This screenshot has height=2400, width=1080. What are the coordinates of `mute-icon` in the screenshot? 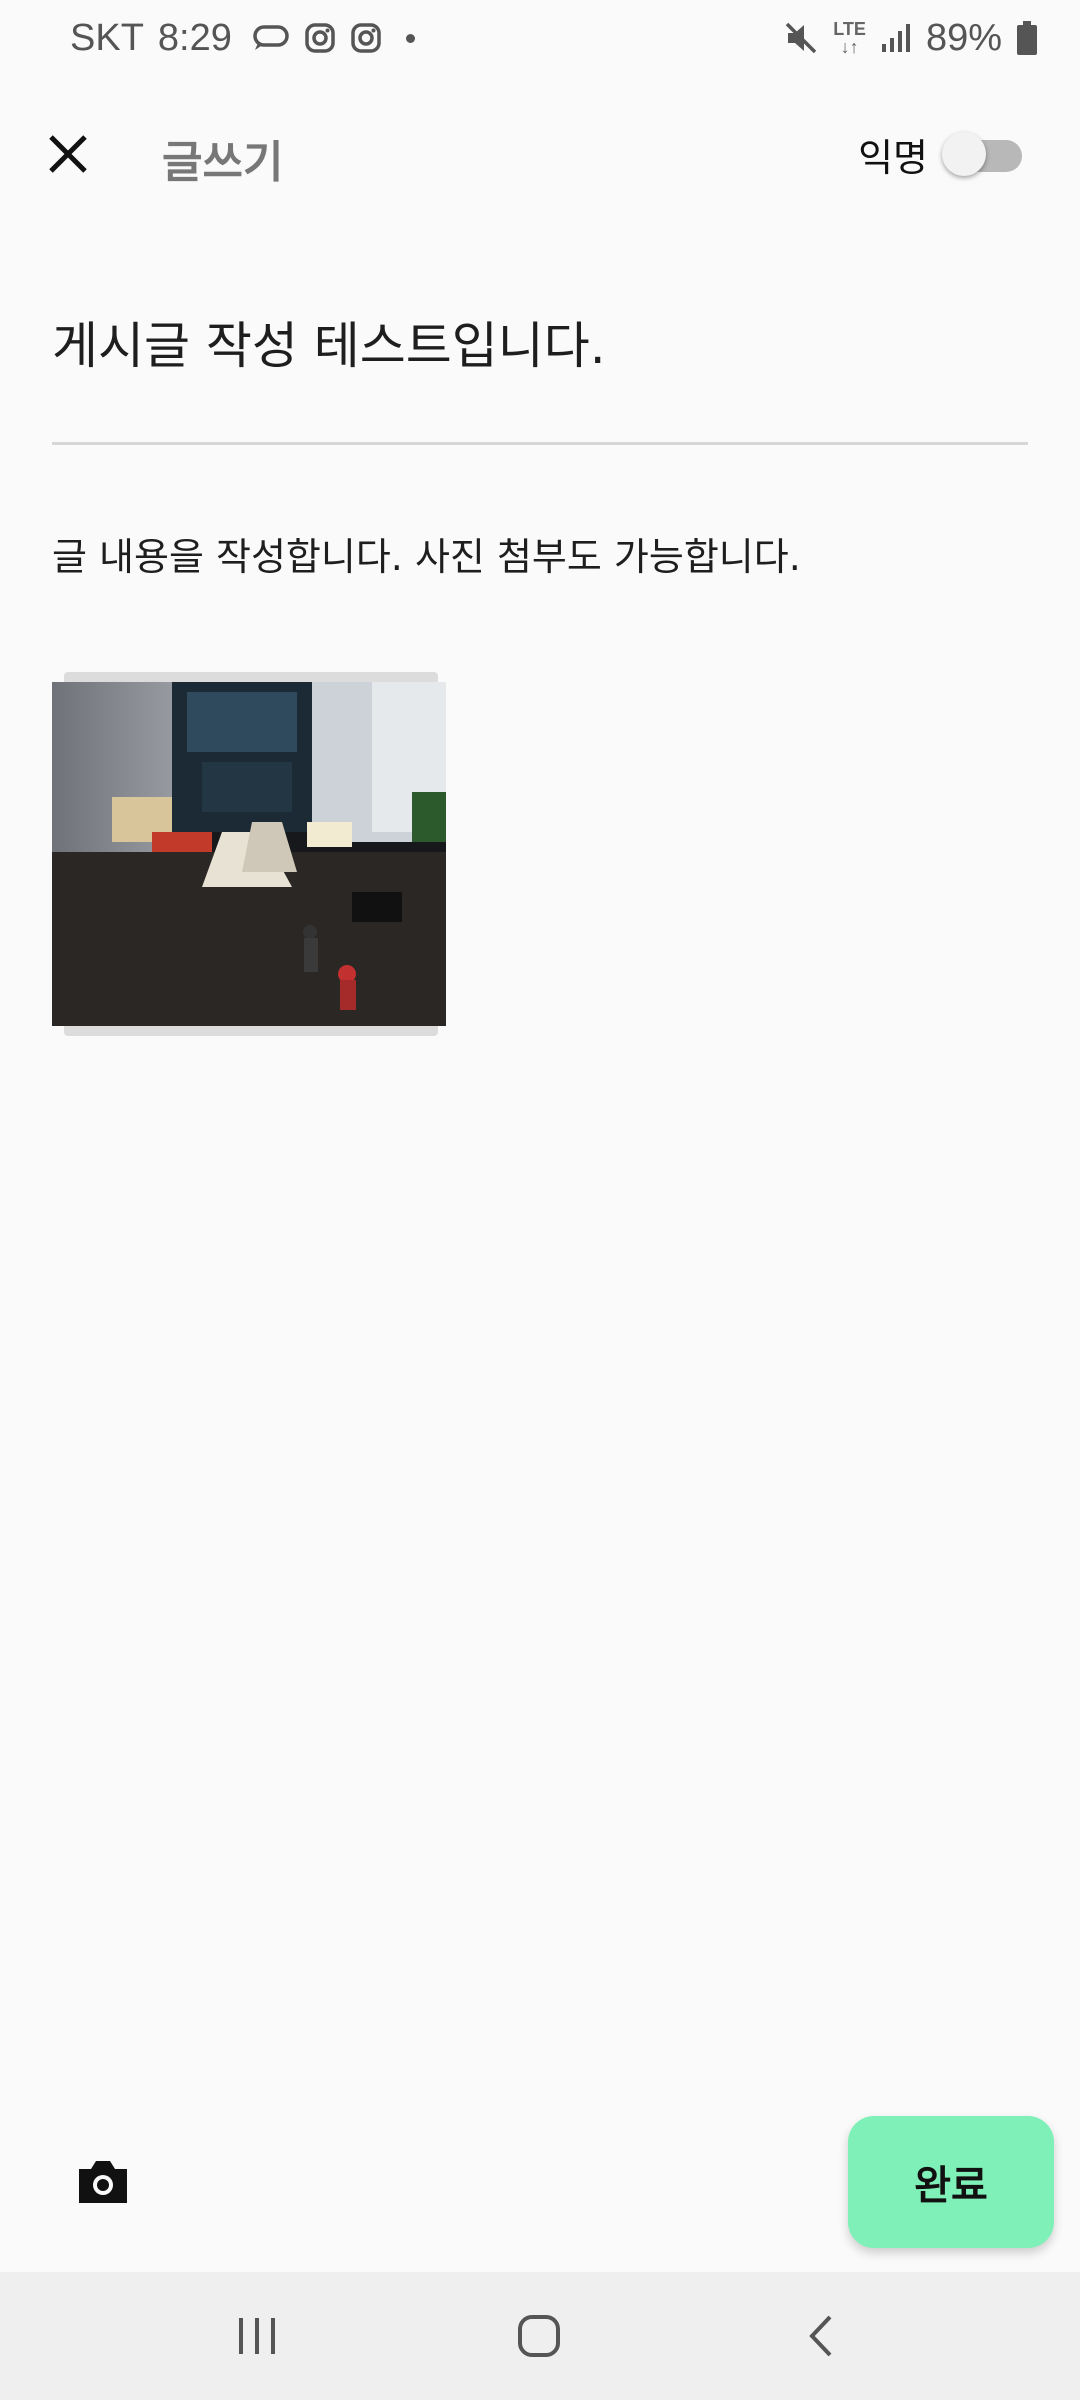 It's located at (801, 38).